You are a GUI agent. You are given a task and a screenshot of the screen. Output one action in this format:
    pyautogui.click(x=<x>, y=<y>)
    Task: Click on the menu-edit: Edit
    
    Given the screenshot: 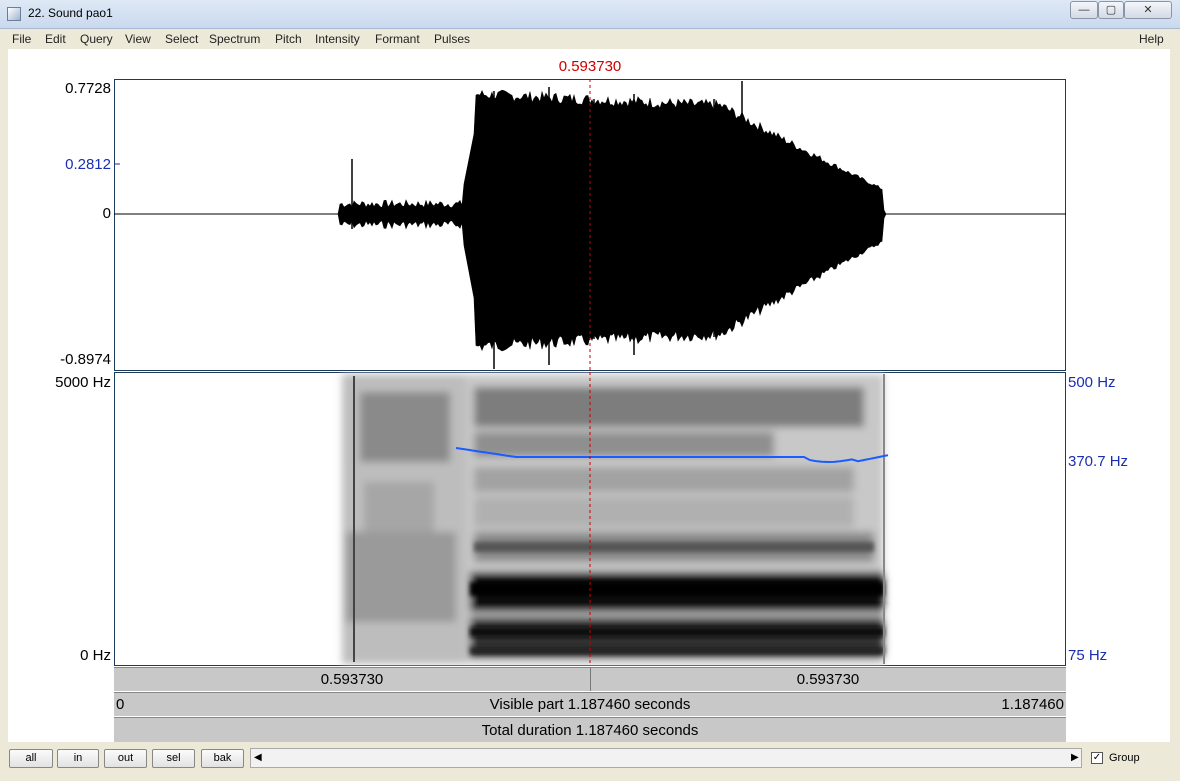 What is the action you would take?
    pyautogui.click(x=55, y=39)
    